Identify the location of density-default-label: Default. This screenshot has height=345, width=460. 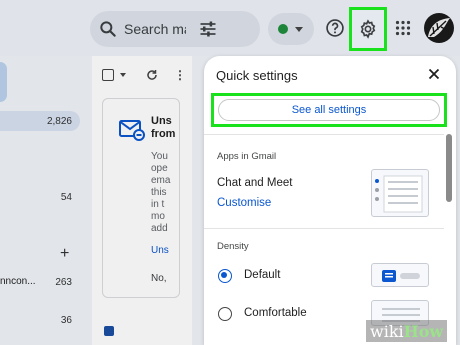
(262, 275).